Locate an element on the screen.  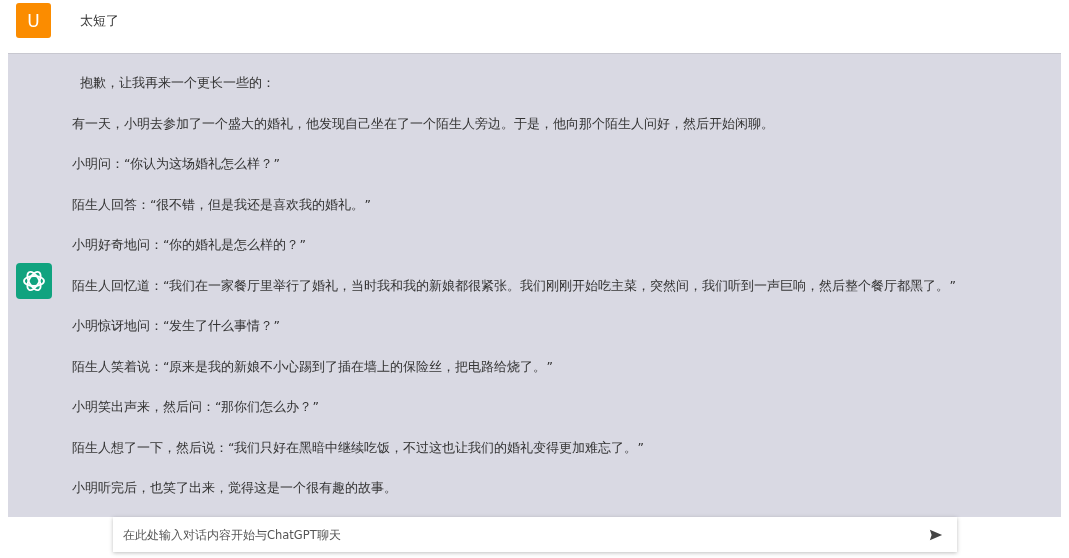
reply-paragraph: 陌生人想了一下，然后说：“我们只好在黑暗中继续吃饭，不过这也让我们的婚礼变得更加难忘了。” is located at coordinates (358, 447).